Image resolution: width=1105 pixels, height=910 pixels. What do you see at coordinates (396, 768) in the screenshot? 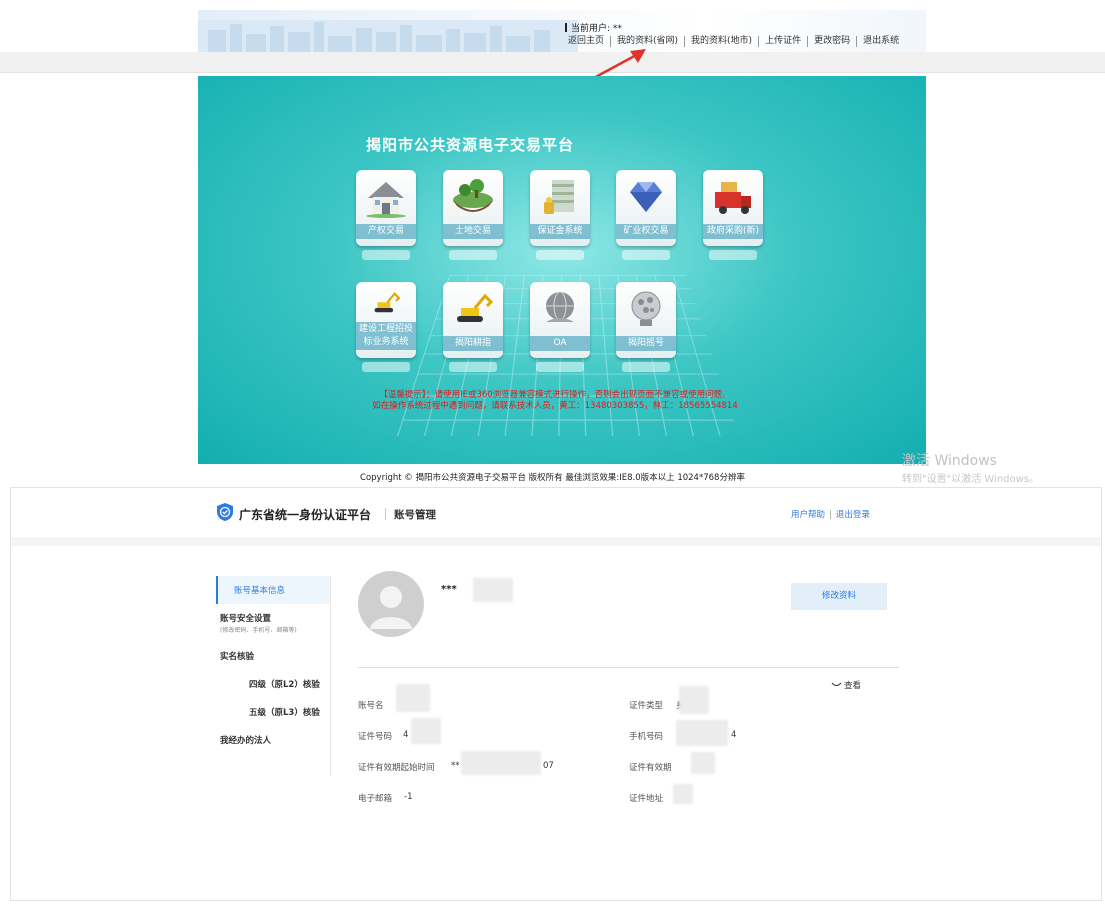
I see `valid-start-label: 证件有效期起始时间` at bounding box center [396, 768].